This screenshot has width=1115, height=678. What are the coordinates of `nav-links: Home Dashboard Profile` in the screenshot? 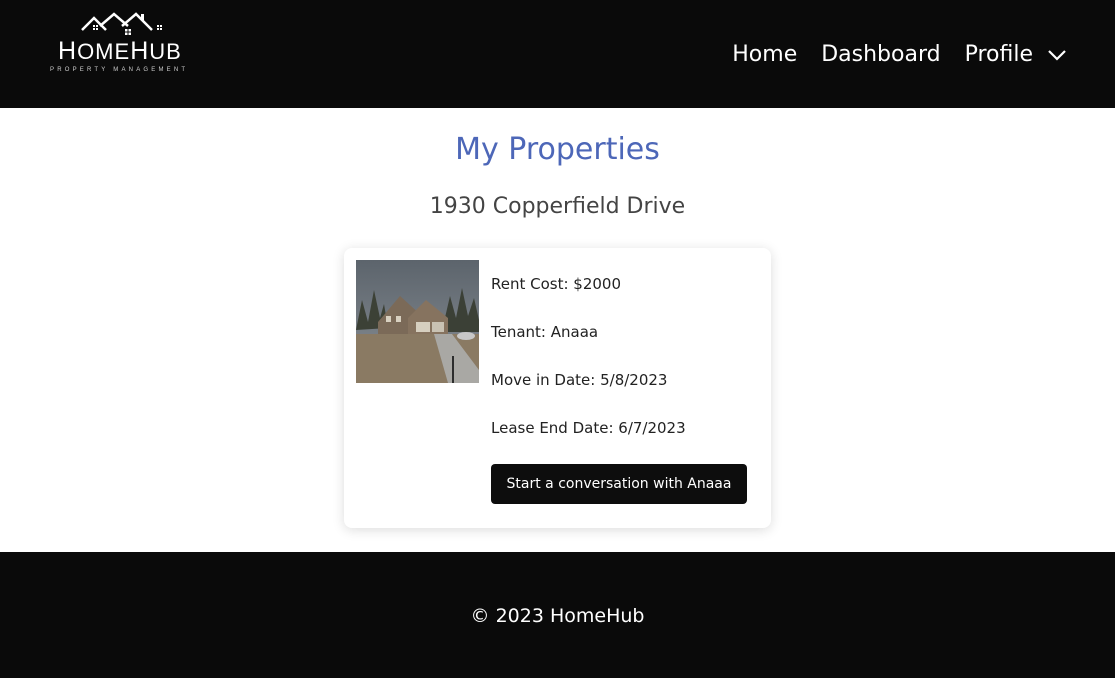 It's located at (899, 55).